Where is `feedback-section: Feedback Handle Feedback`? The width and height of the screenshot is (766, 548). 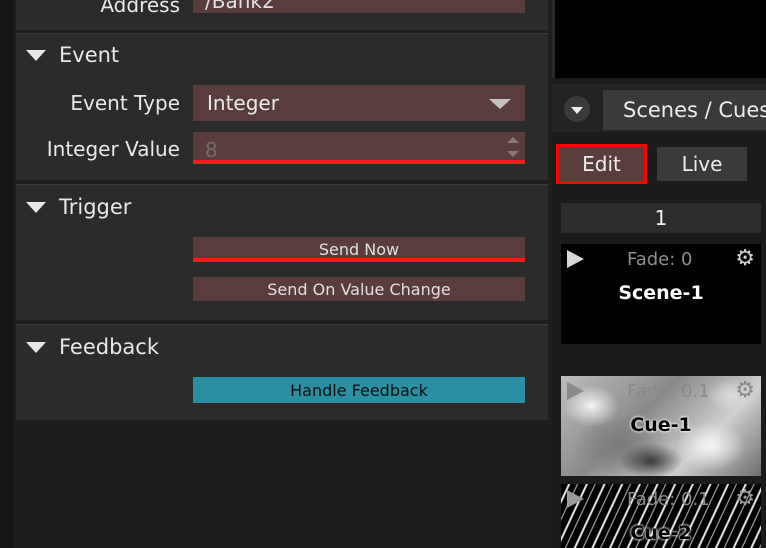
feedback-section: Feedback Handle Feedback is located at coordinates (282, 372).